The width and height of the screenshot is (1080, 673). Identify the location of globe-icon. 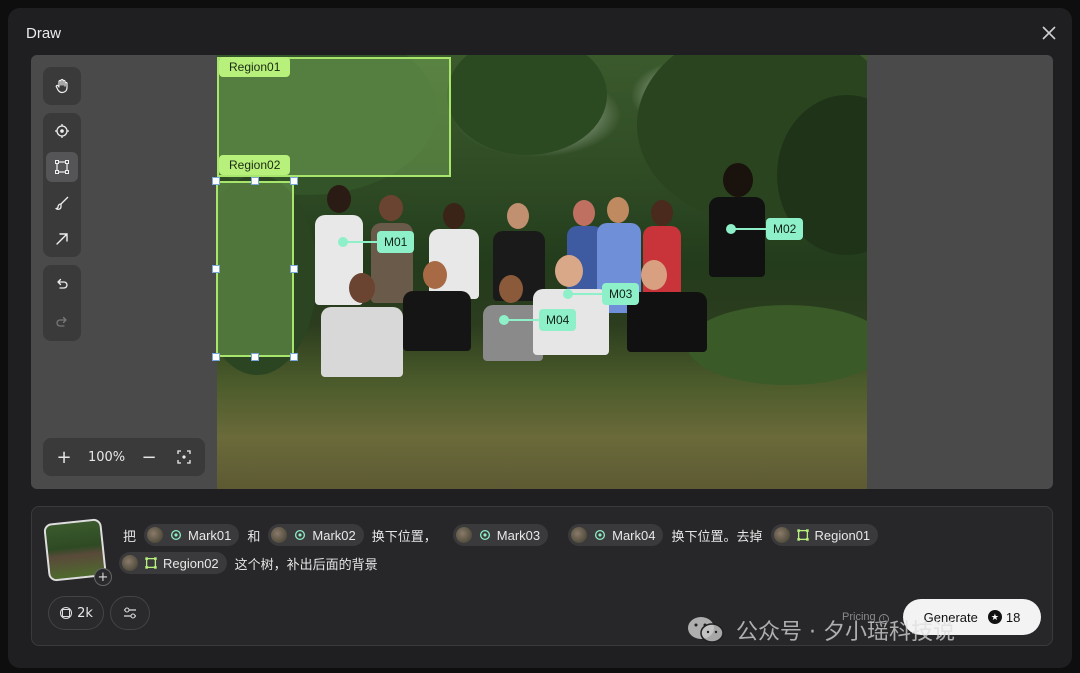
(66, 613).